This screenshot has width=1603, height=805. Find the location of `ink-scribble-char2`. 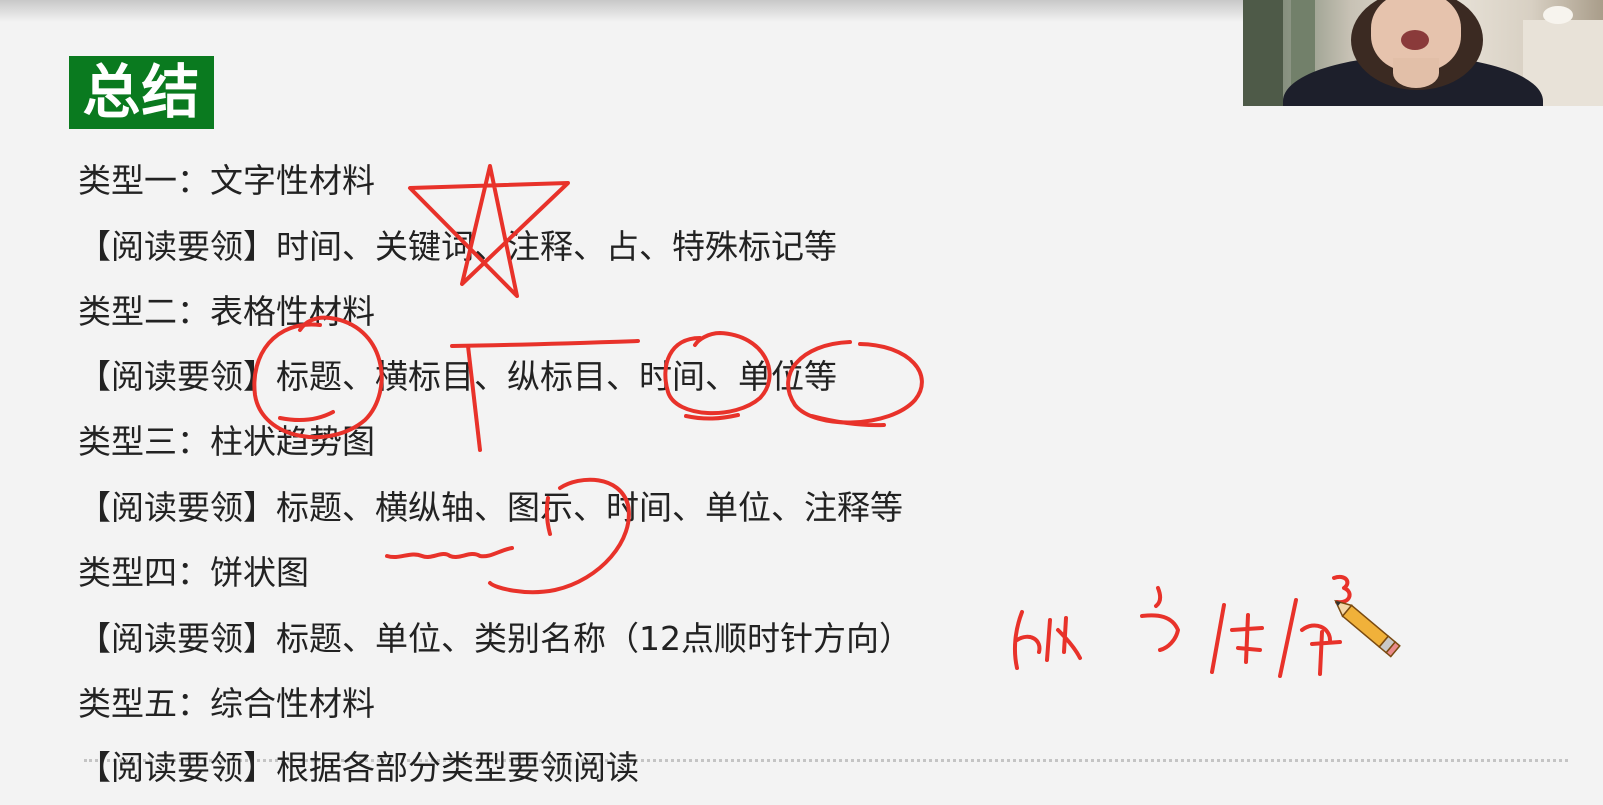

ink-scribble-char2 is located at coordinates (1321, 649).